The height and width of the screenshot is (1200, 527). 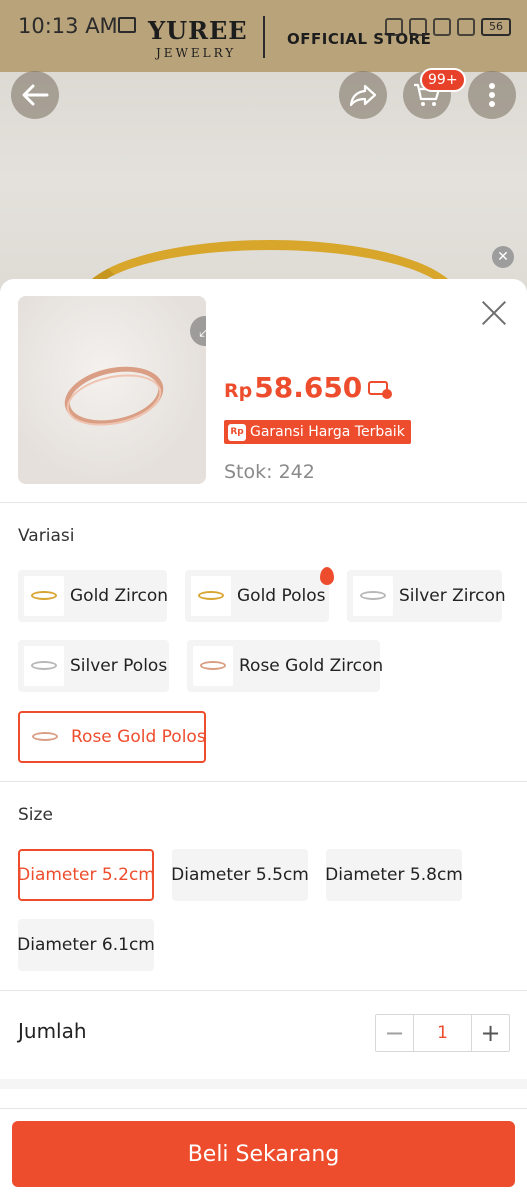 I want to click on back-button, so click(x=35, y=95).